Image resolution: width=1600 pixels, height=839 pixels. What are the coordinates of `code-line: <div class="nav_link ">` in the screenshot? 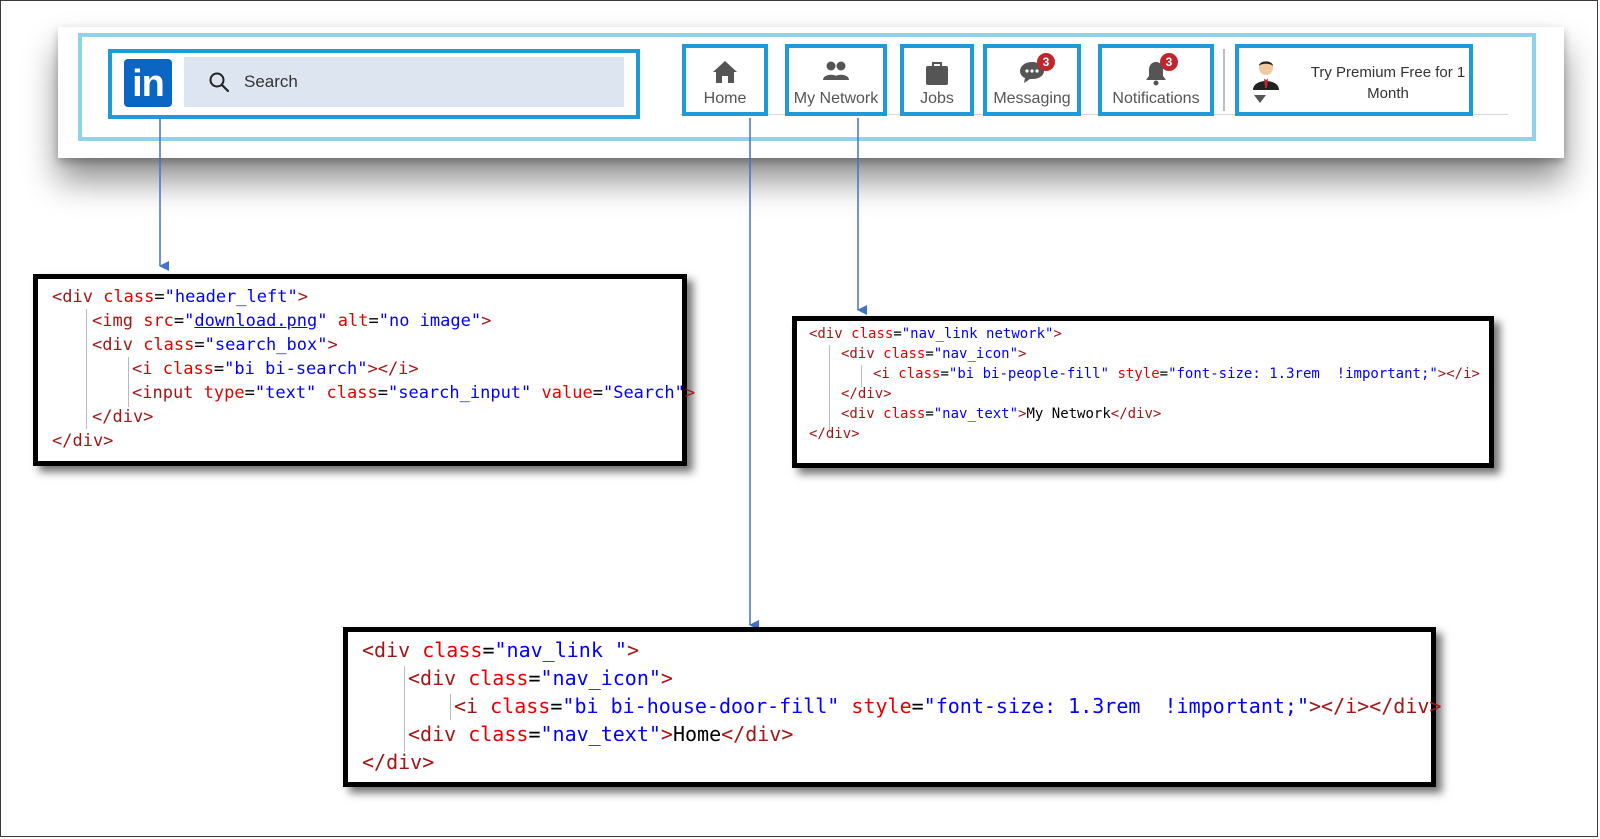 It's located at (500, 650).